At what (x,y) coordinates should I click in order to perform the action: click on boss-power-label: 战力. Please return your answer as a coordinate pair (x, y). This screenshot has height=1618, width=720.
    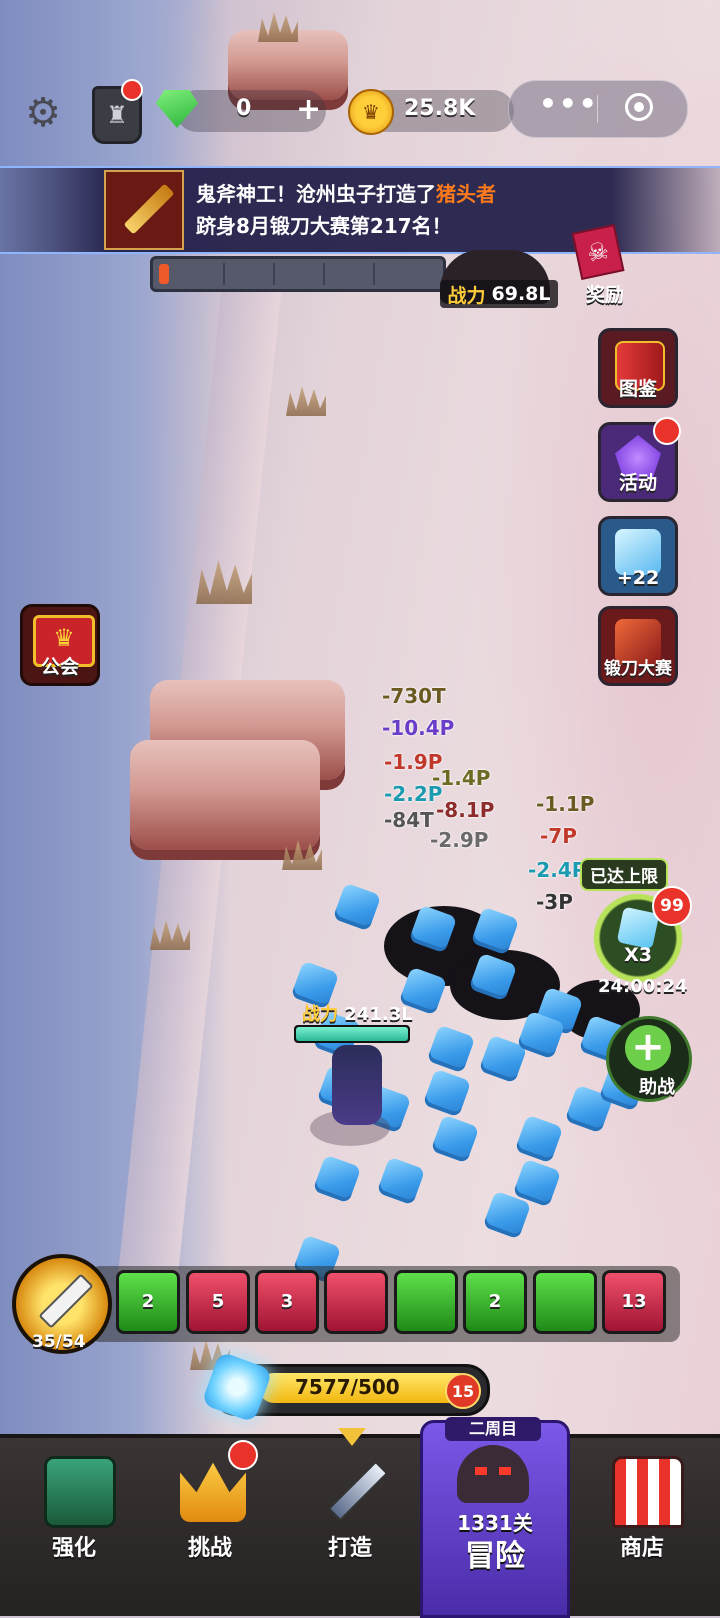
    Looking at the image, I should click on (466, 295).